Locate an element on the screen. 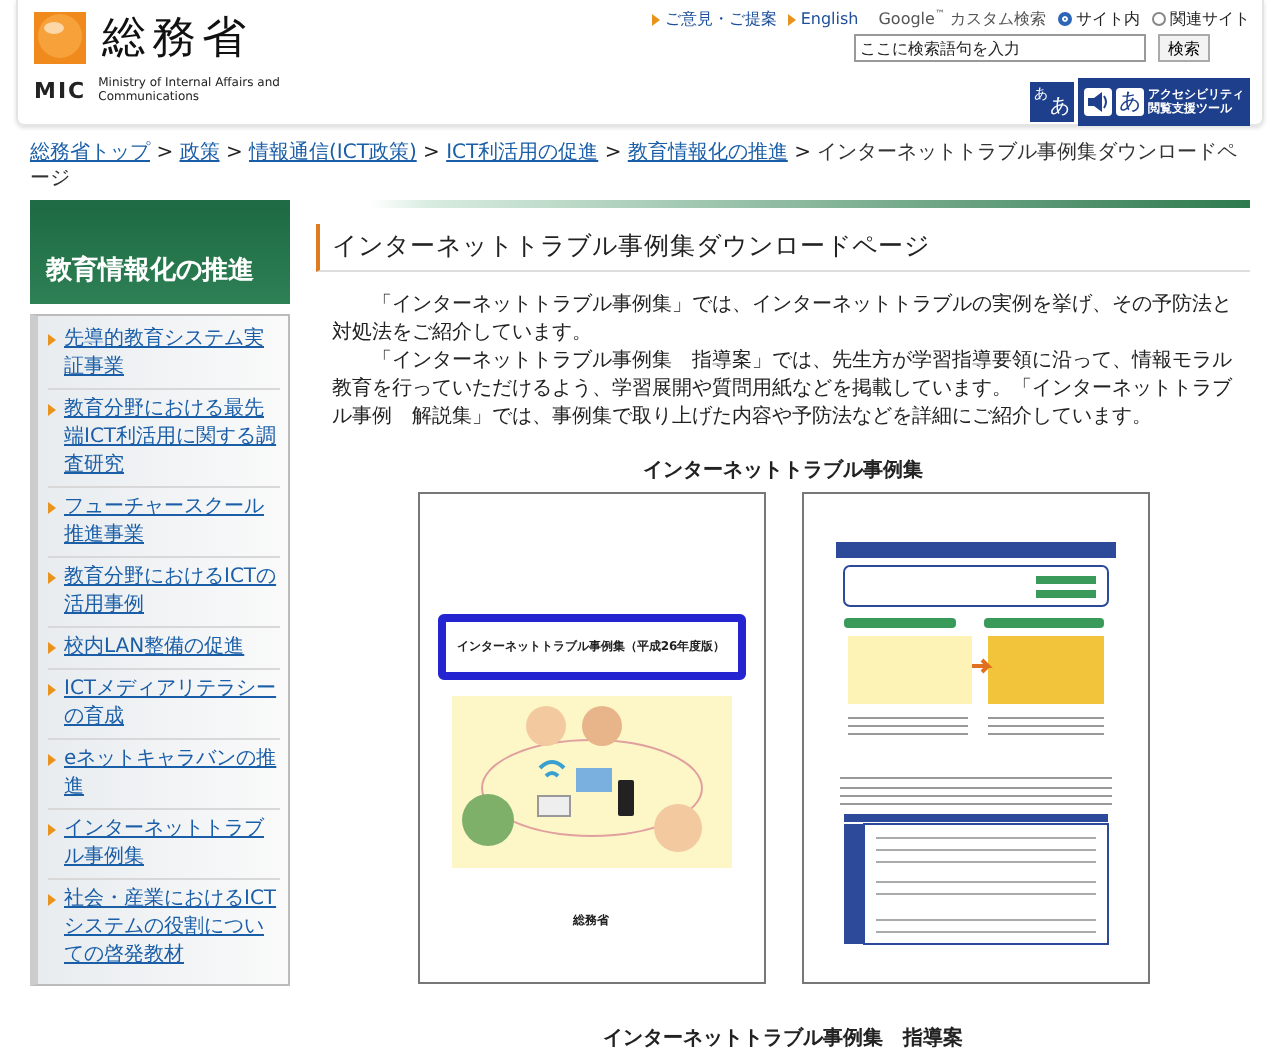  breadcrumb-link: ICT利活用の促進 is located at coordinates (522, 153).